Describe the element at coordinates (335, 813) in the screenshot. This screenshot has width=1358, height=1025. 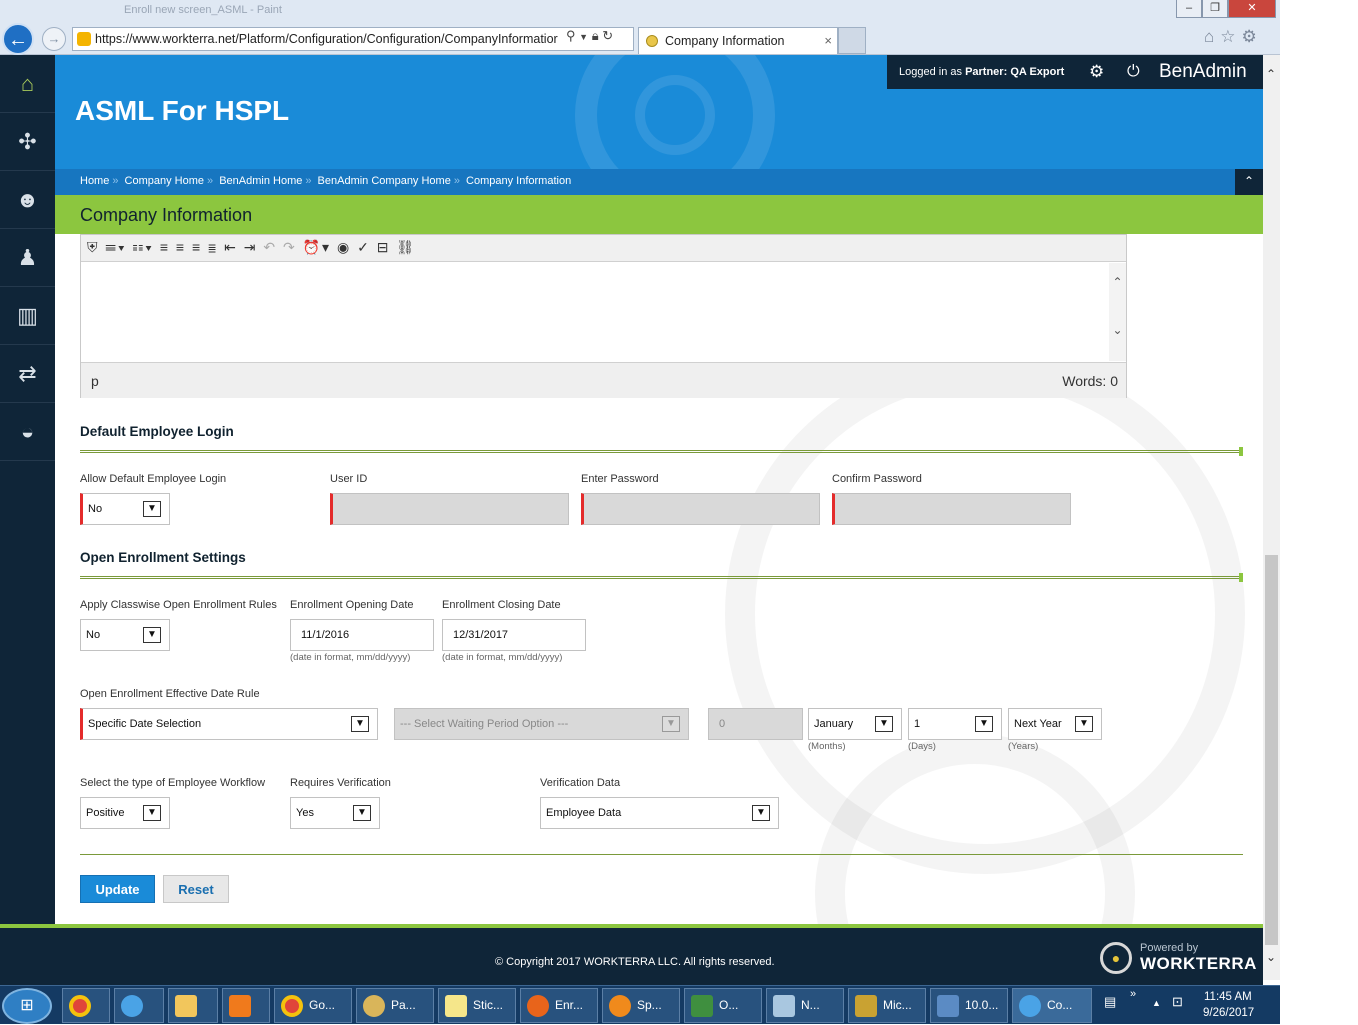
I see `verification-select: Yes ▼` at that location.